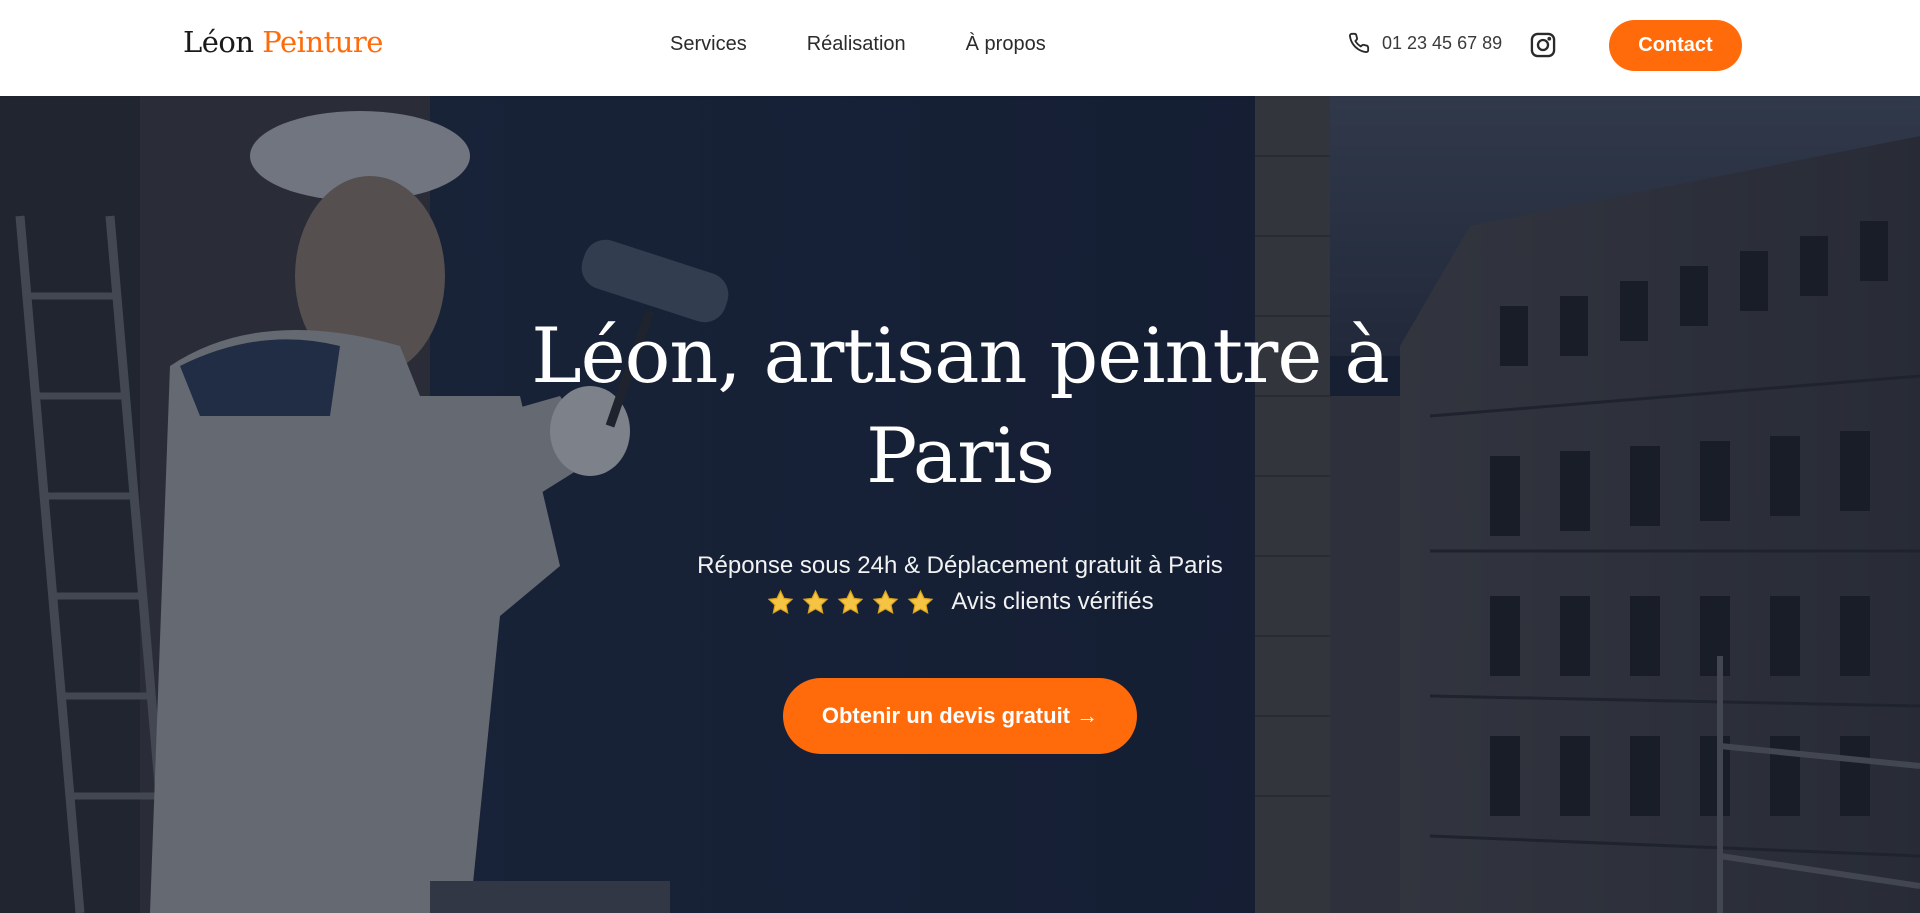 The height and width of the screenshot is (913, 1920). Describe the element at coordinates (1359, 42) in the screenshot. I see `phone-icon` at that location.